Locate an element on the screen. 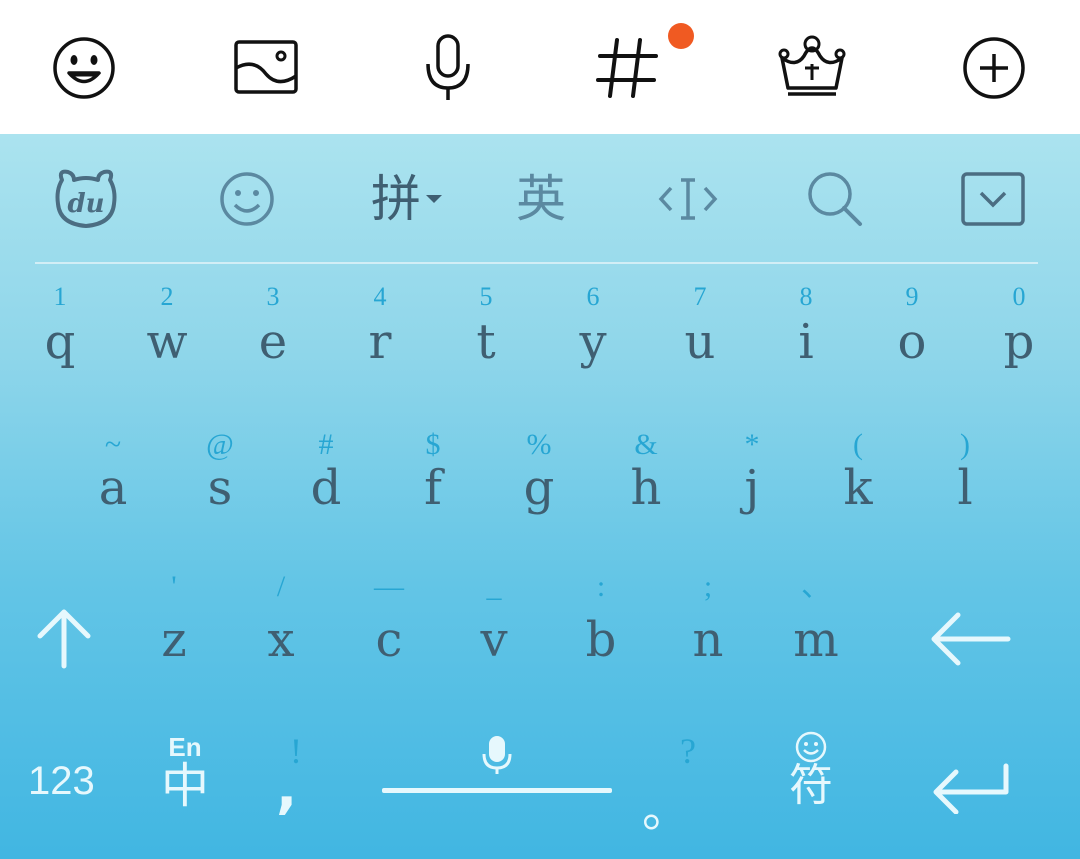 The height and width of the screenshot is (859, 1080). key-d: # d is located at coordinates (326, 477).